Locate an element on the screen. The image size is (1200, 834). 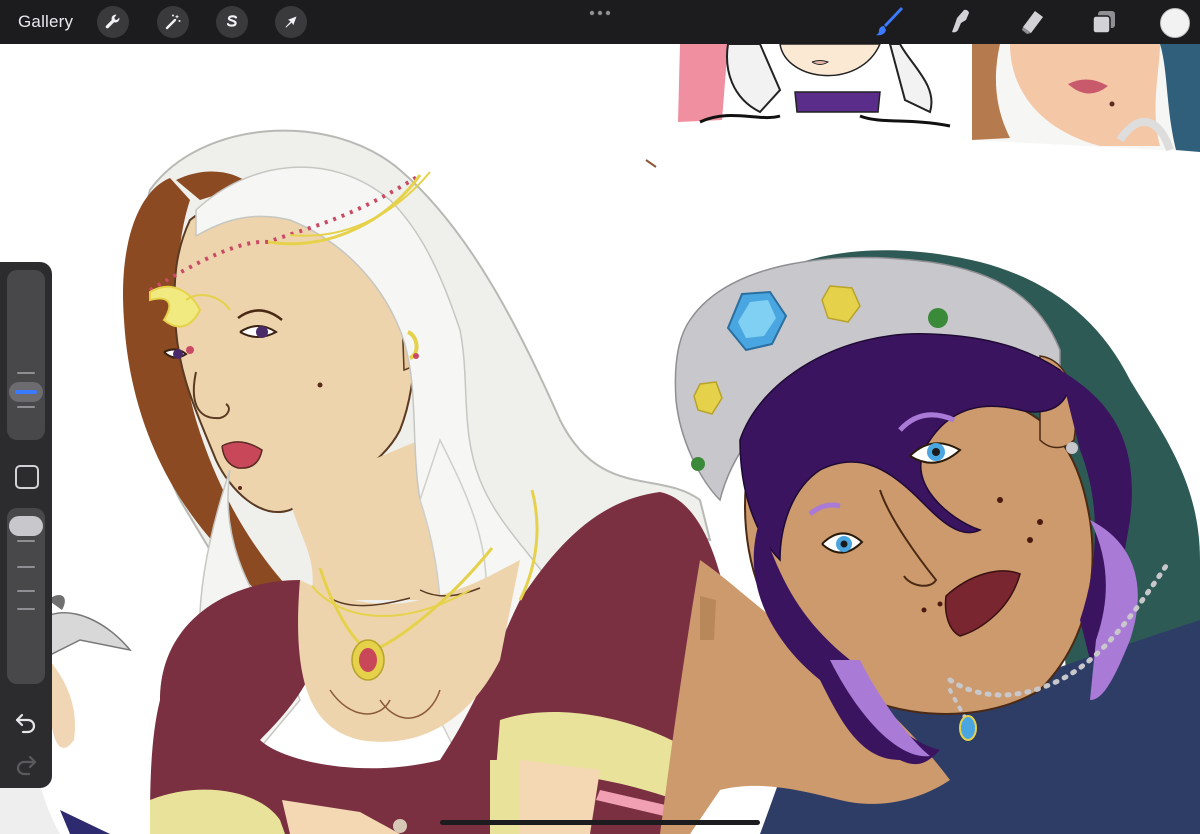
eraser-icon is located at coordinates (1032, 22).